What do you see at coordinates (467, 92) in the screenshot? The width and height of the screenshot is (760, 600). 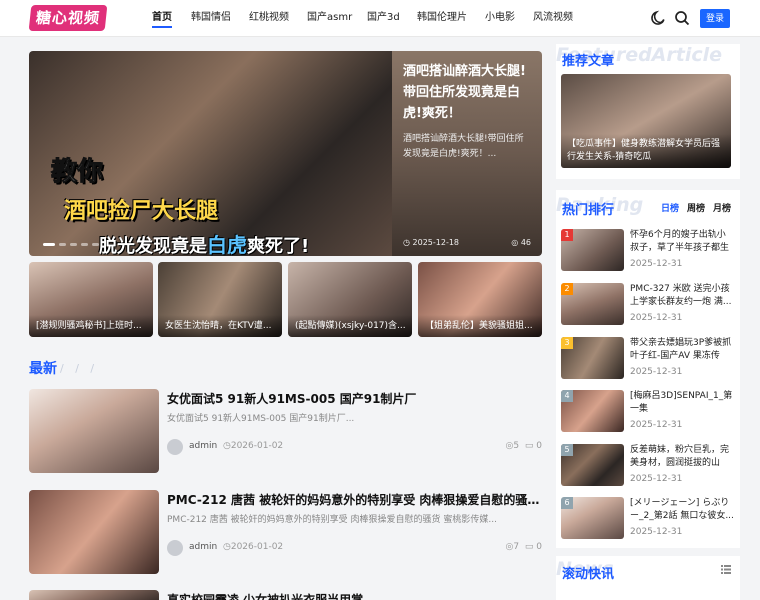 I see `hero-title: 酒吧搭讪醉酒大长腿!带回住所发现竟是白虎!爽死！` at bounding box center [467, 92].